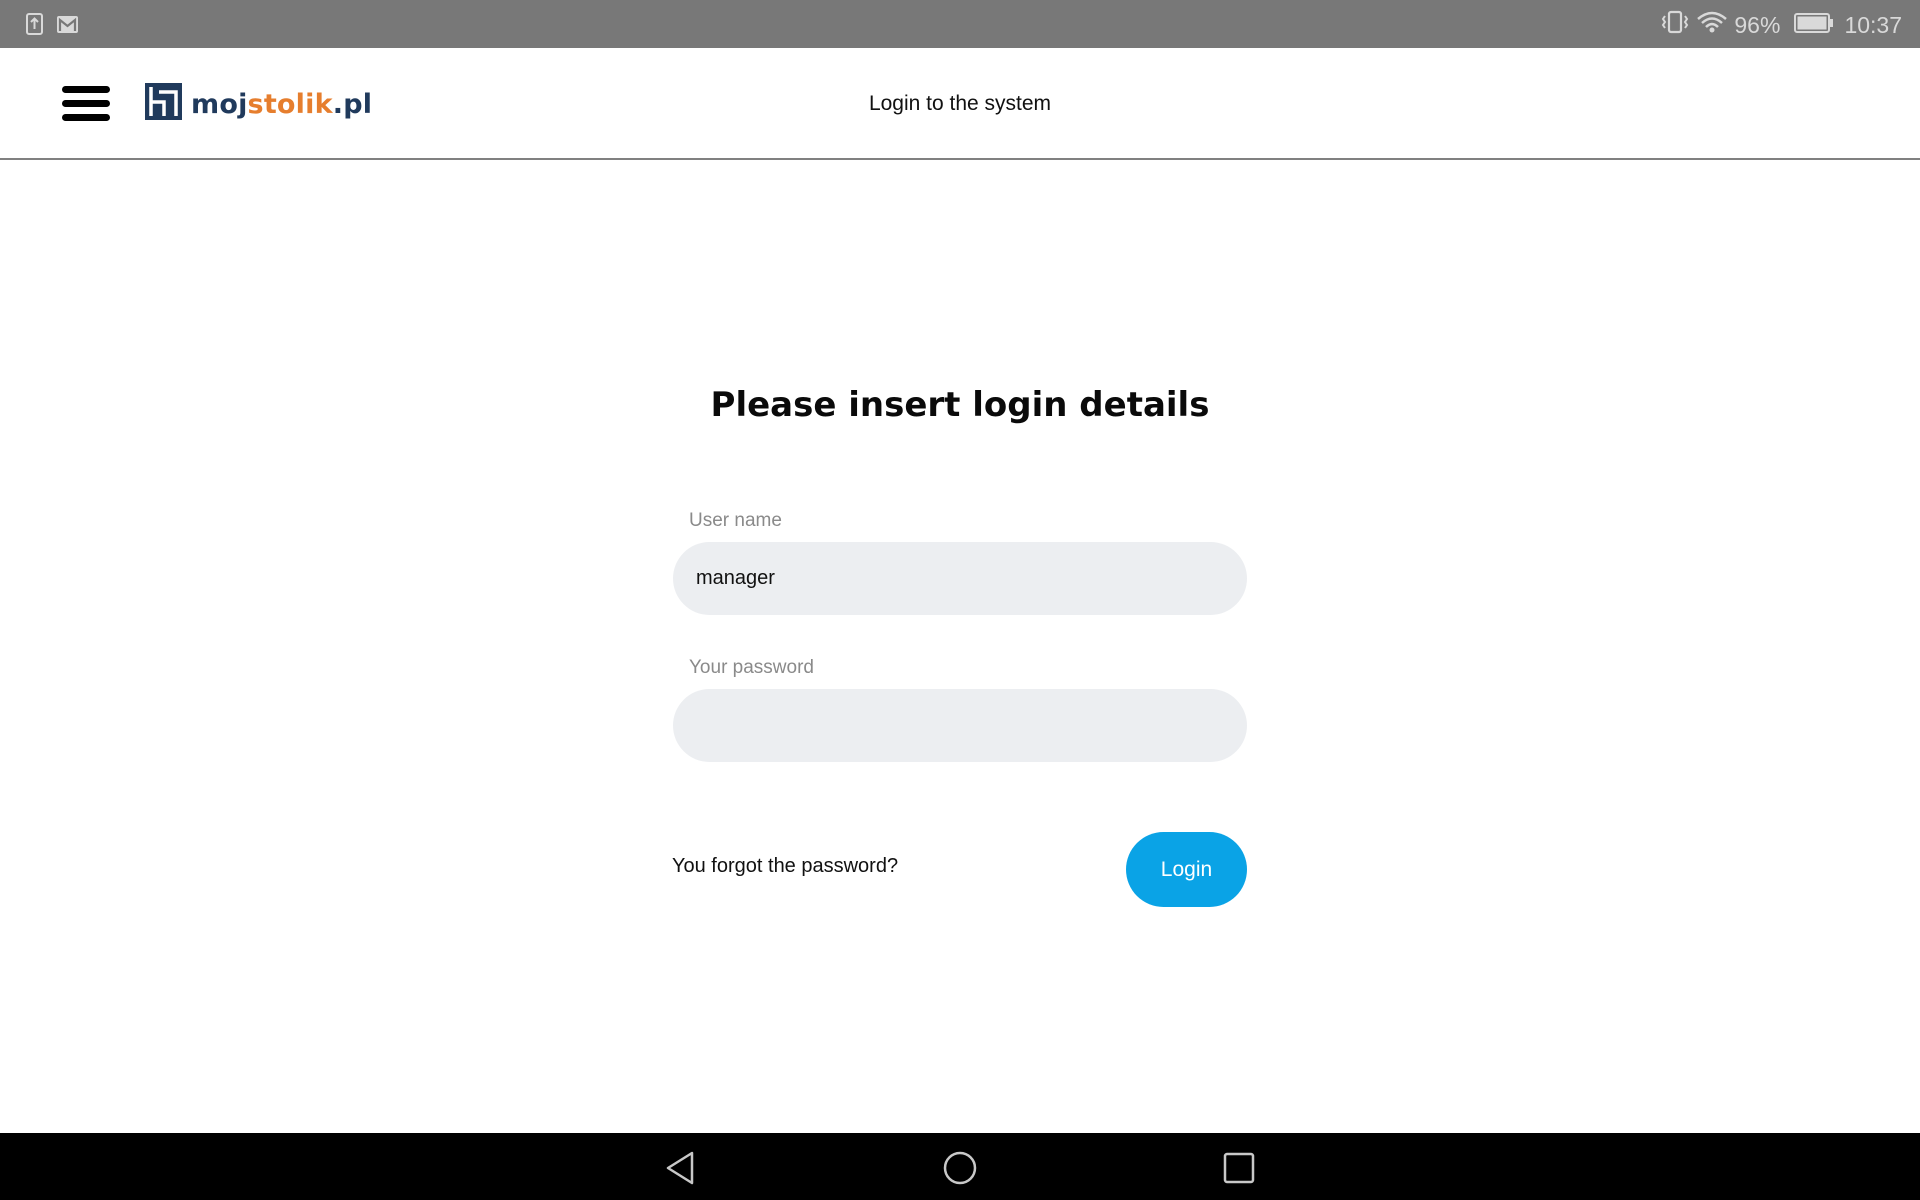 The height and width of the screenshot is (1200, 1920). Describe the element at coordinates (1675, 25) in the screenshot. I see `vibrate-icon` at that location.